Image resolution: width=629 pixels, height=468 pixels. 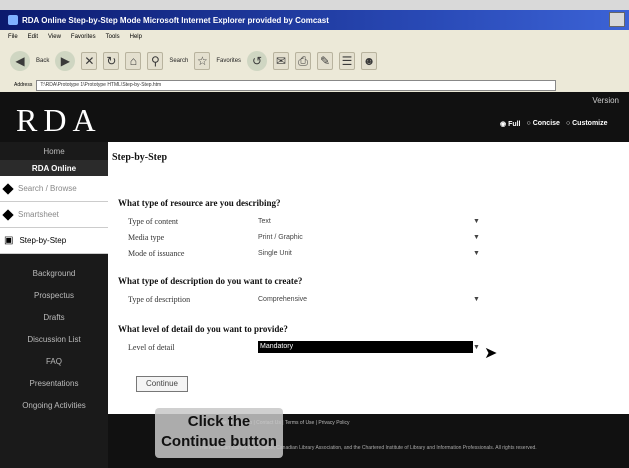 I want to click on ie-icon, so click(x=13, y=20).